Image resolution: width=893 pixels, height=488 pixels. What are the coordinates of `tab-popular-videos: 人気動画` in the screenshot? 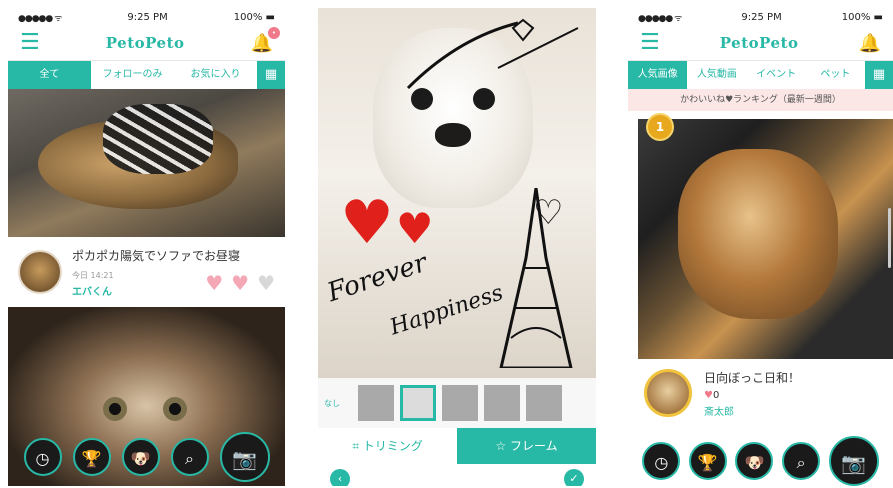 It's located at (716, 75).